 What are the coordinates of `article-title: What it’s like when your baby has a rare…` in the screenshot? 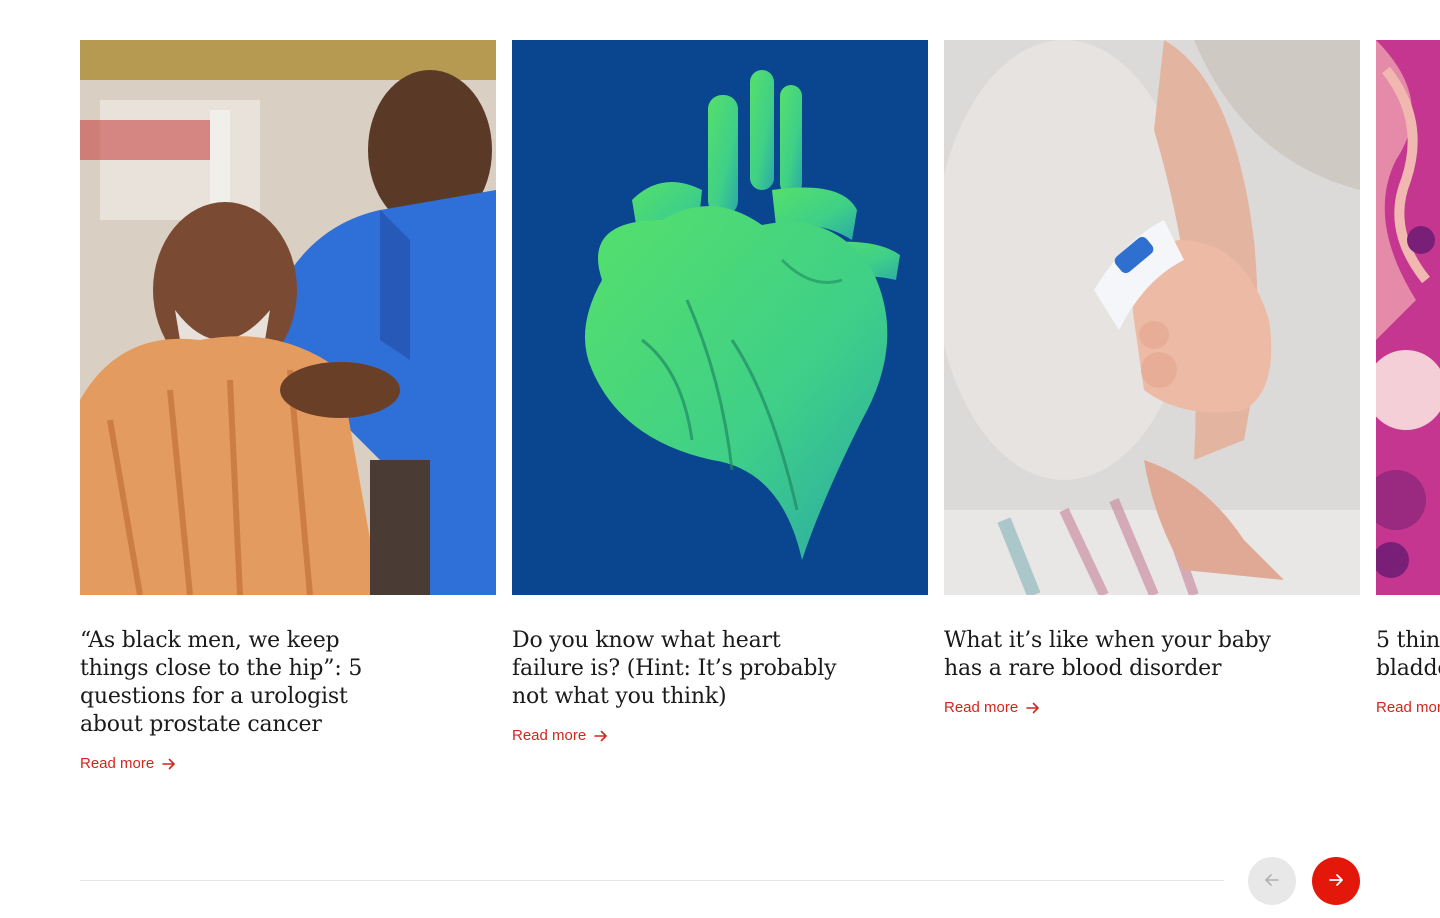 It's located at (1109, 655).